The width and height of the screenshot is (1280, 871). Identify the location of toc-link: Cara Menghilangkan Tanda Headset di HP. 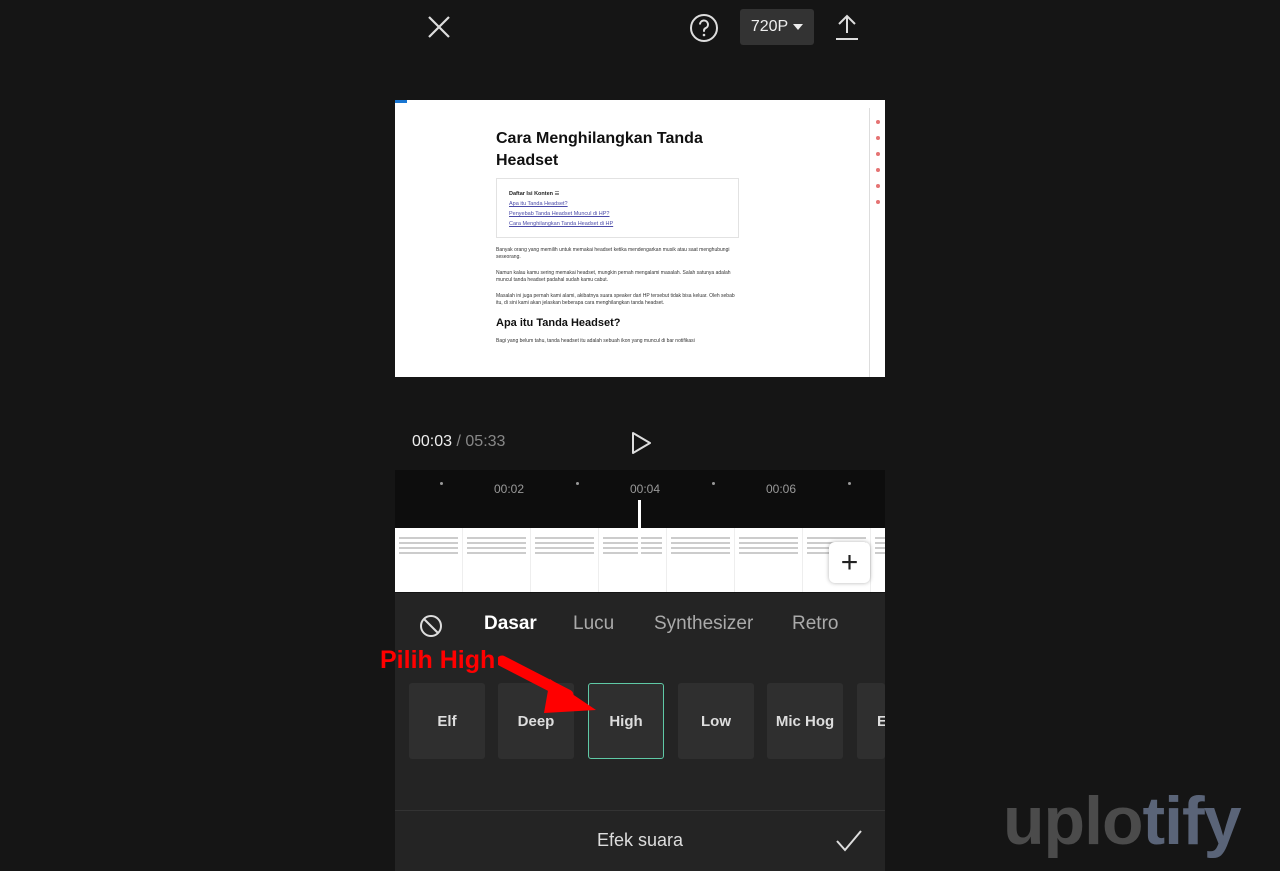
(561, 224).